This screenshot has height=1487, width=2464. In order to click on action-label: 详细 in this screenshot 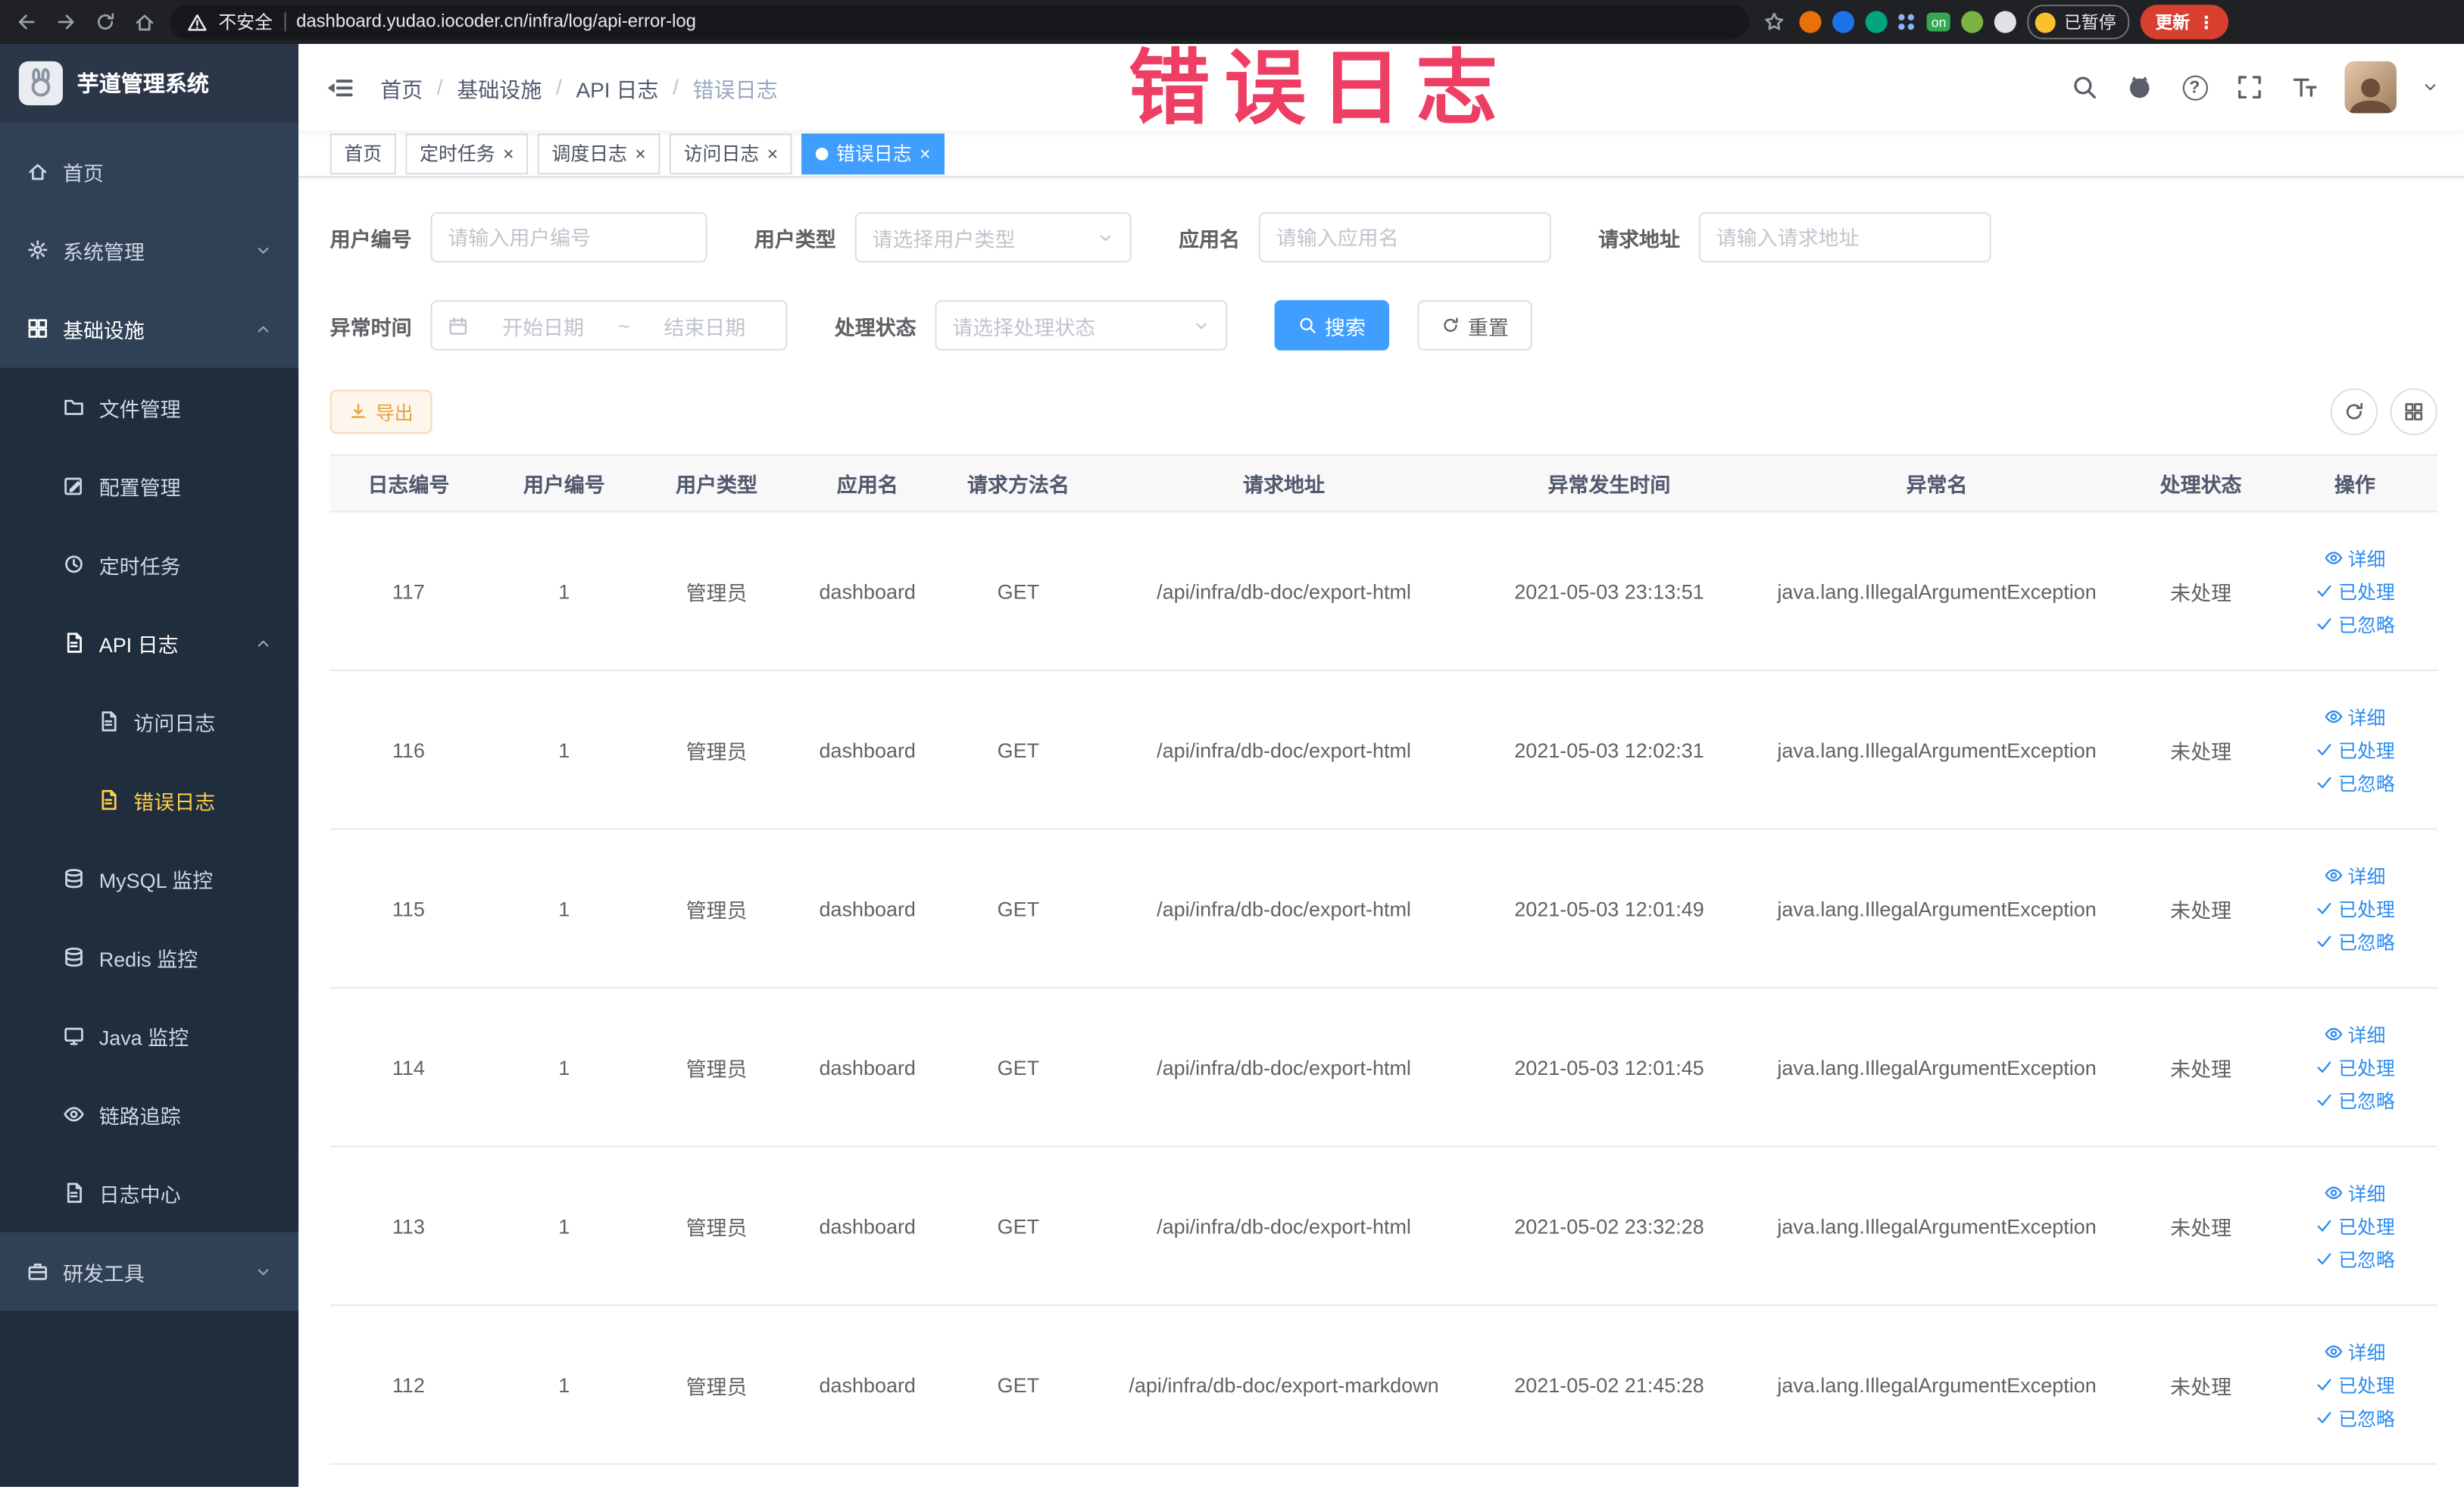, I will do `click(2366, 559)`.